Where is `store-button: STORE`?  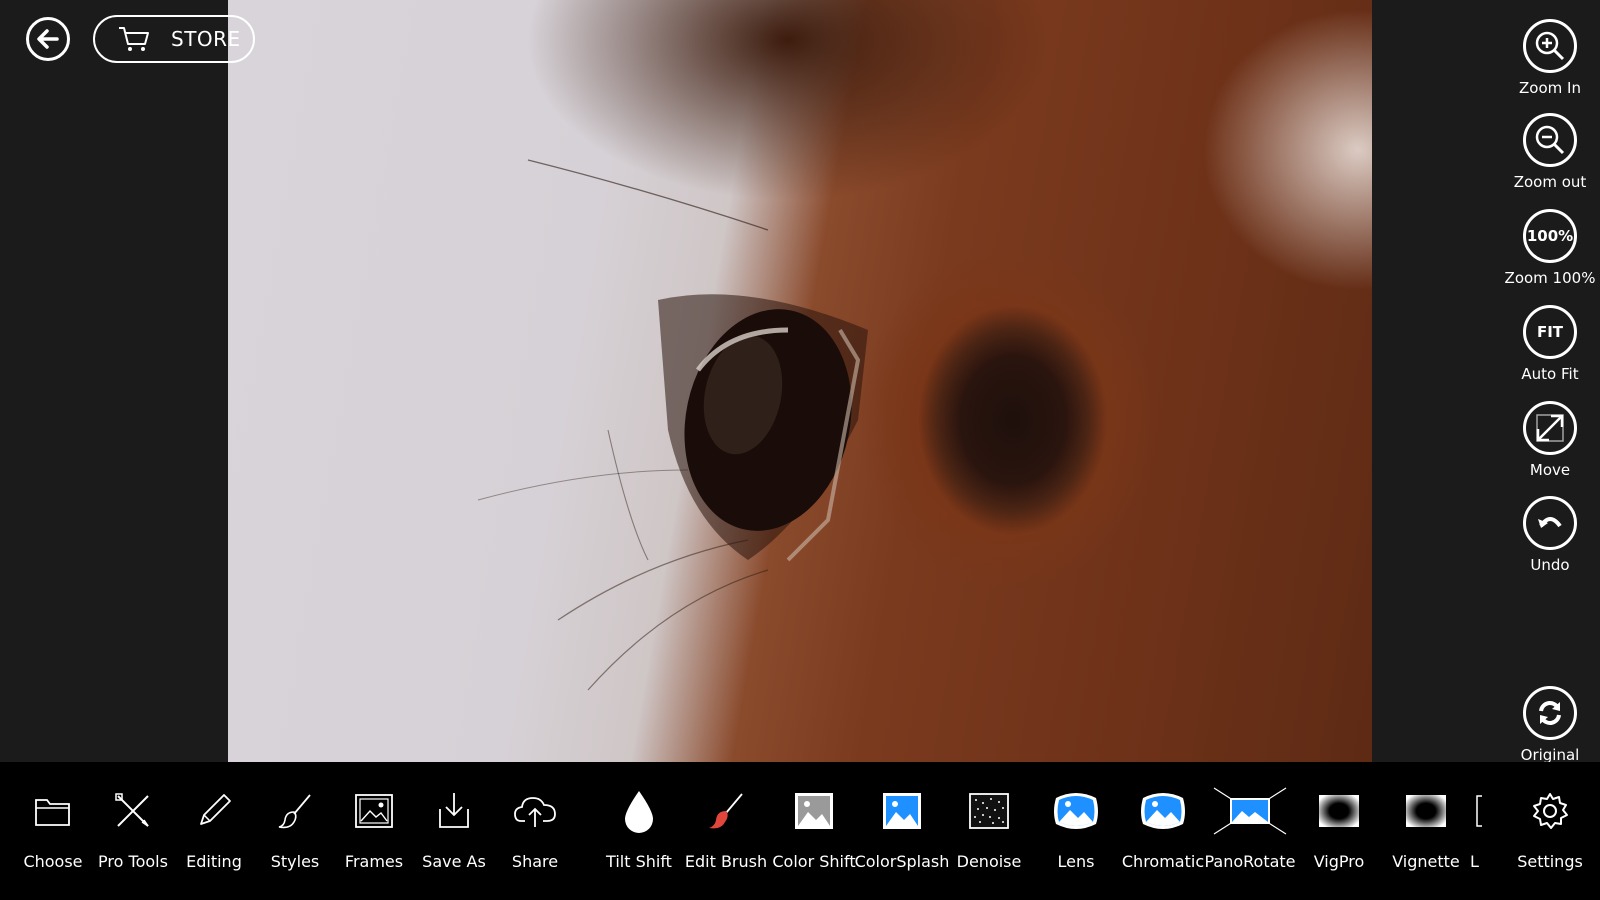 store-button: STORE is located at coordinates (174, 39).